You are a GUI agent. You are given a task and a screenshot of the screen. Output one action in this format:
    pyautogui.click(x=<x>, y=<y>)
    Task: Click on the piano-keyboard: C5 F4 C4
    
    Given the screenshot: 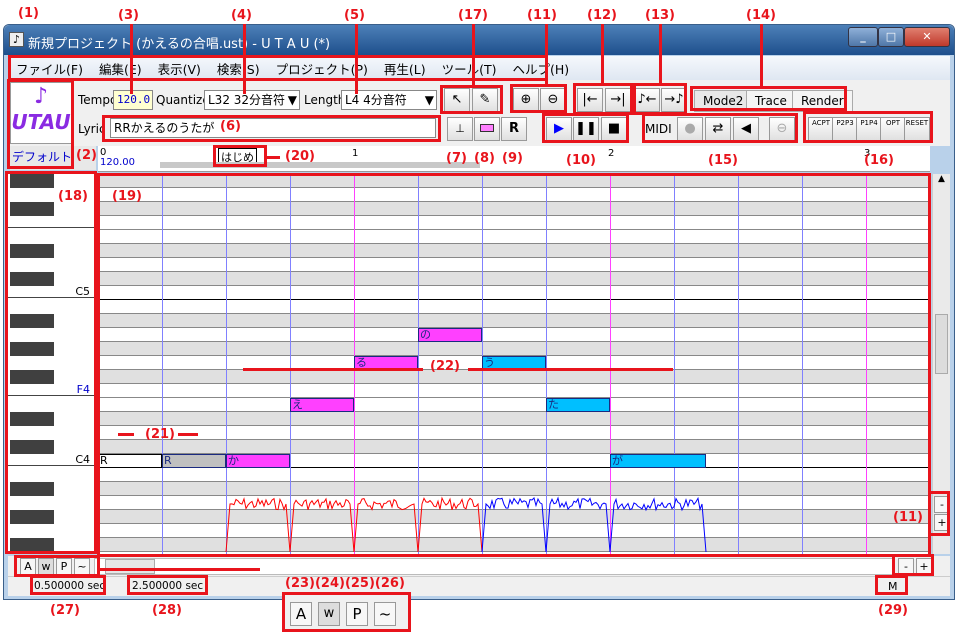 What is the action you would take?
    pyautogui.click(x=52, y=363)
    